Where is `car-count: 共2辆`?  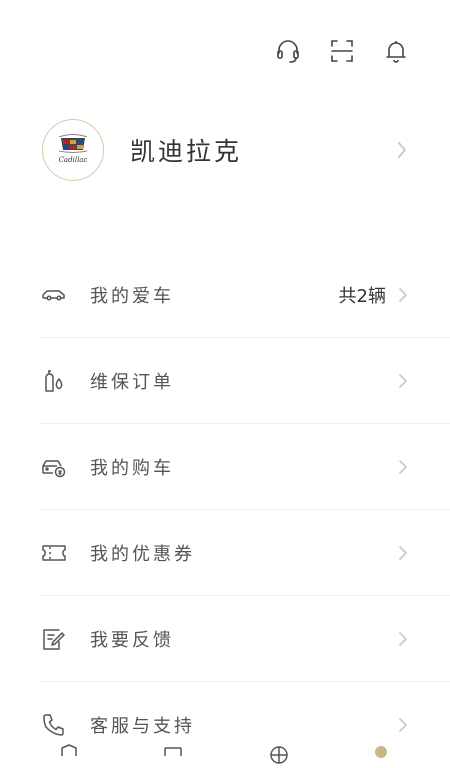 car-count: 共2辆 is located at coordinates (362, 296).